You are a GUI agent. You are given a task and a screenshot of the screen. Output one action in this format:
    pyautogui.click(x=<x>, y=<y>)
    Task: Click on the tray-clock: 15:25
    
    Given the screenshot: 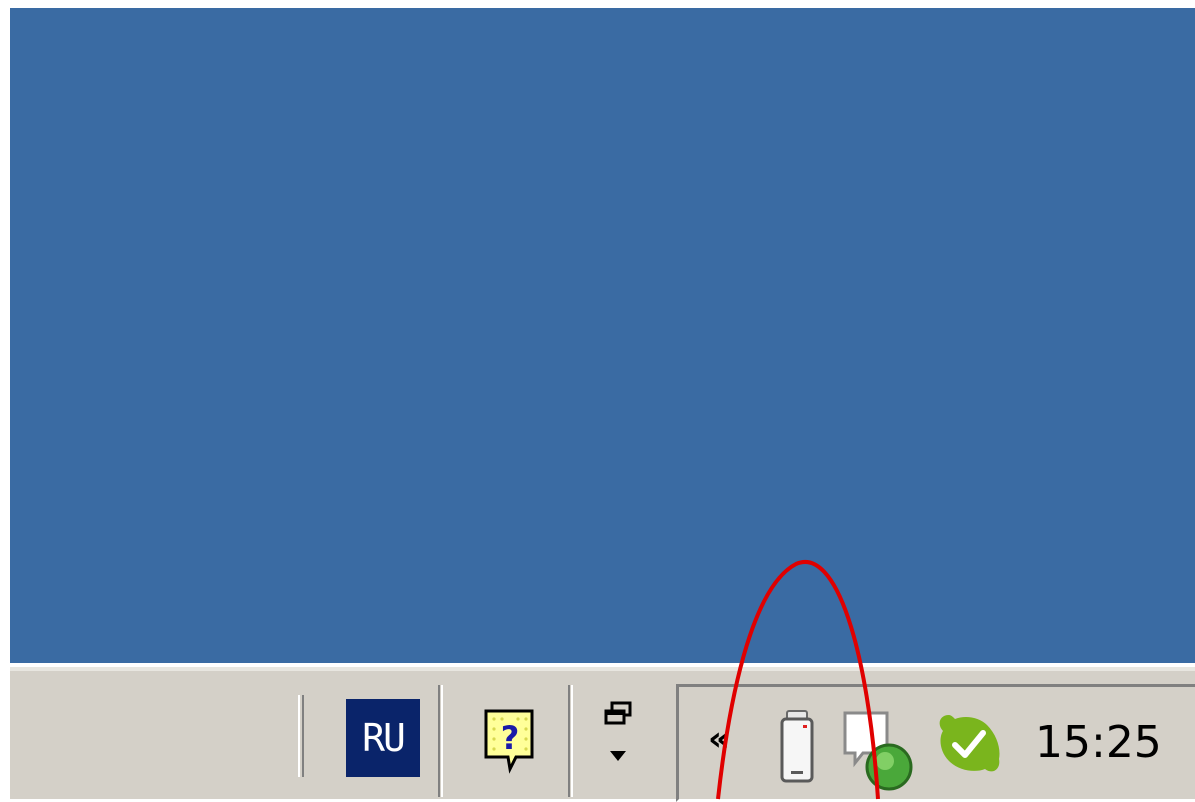 What is the action you would take?
    pyautogui.click(x=1105, y=743)
    